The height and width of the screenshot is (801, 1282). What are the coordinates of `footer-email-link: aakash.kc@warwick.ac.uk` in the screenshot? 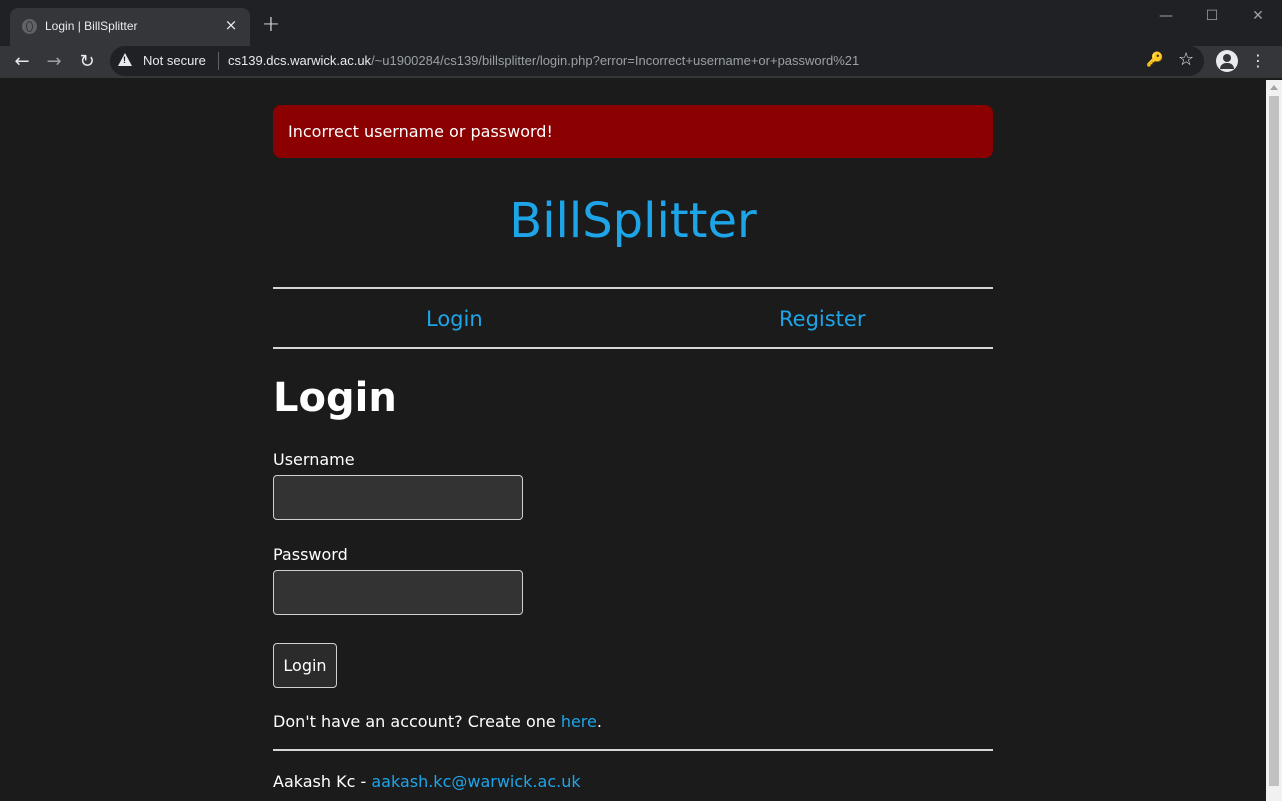 It's located at (475, 781).